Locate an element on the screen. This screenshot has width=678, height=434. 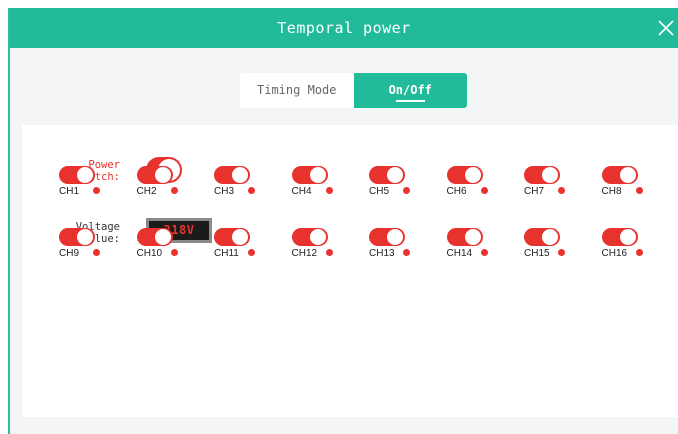
channel-12-toggle is located at coordinates (309, 237).